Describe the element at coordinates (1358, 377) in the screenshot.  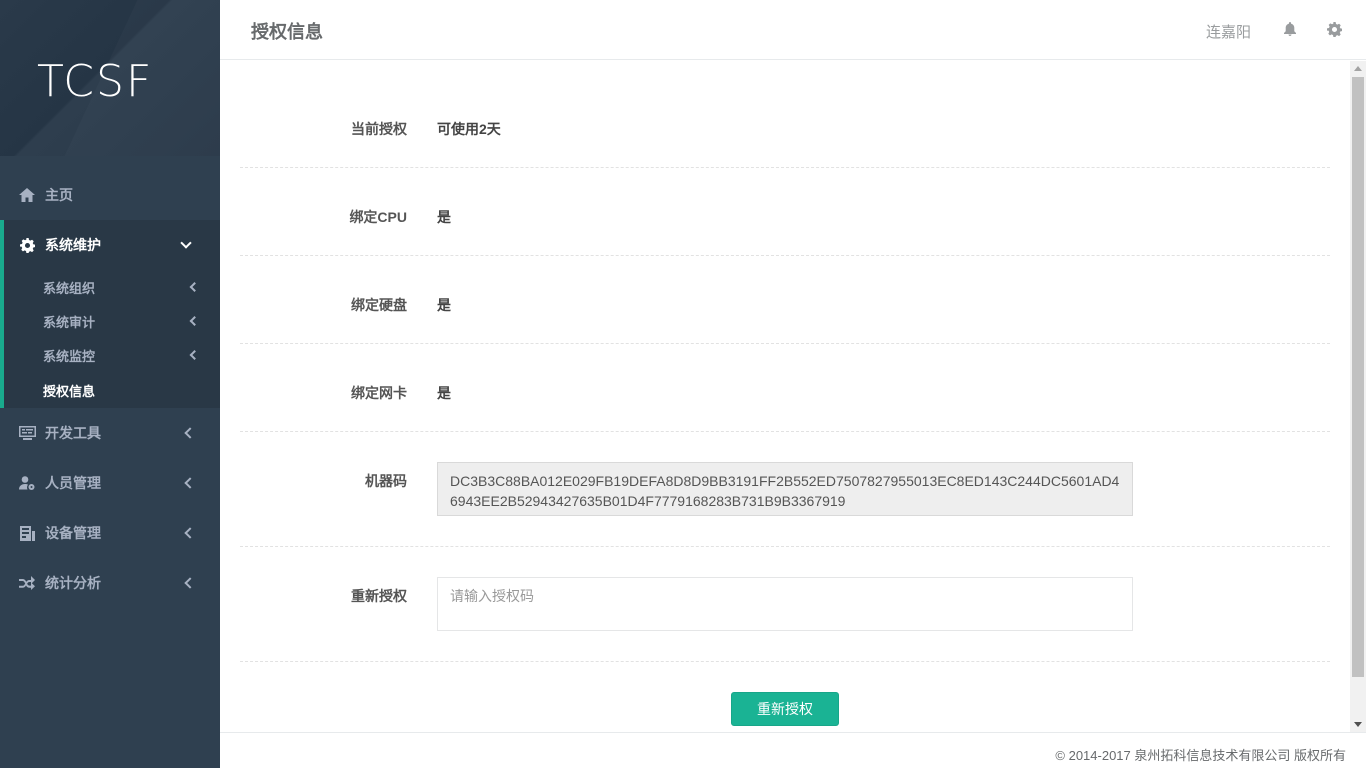
I see `scroll-thumb` at that location.